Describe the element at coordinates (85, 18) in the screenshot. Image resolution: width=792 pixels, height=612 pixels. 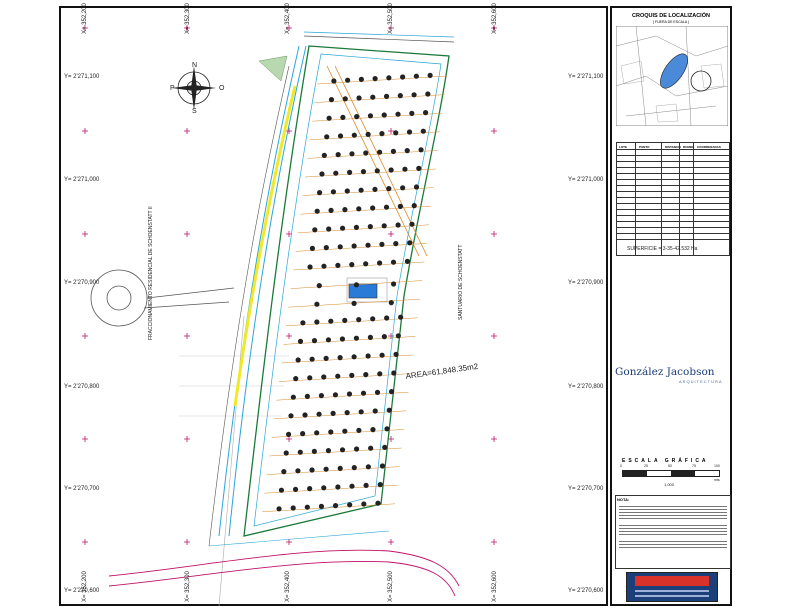
I see `x-label-top-1: X= 352,200` at that location.